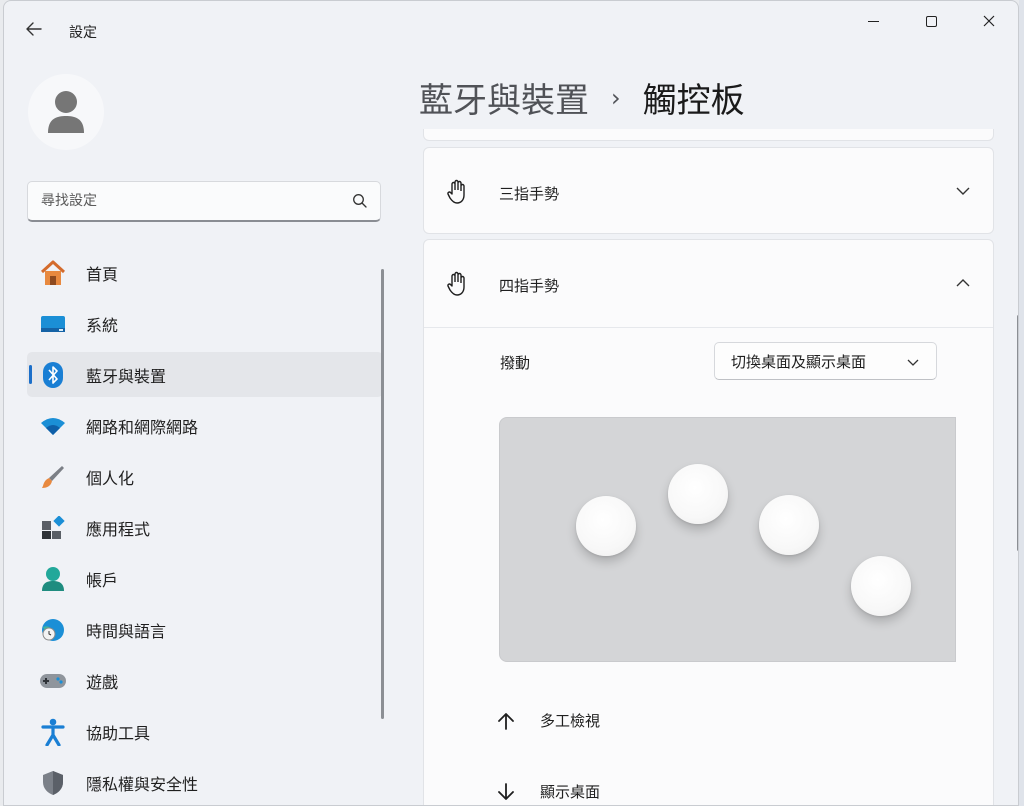 The height and width of the screenshot is (806, 1024). What do you see at coordinates (53, 783) in the screenshot?
I see `shield-icon` at bounding box center [53, 783].